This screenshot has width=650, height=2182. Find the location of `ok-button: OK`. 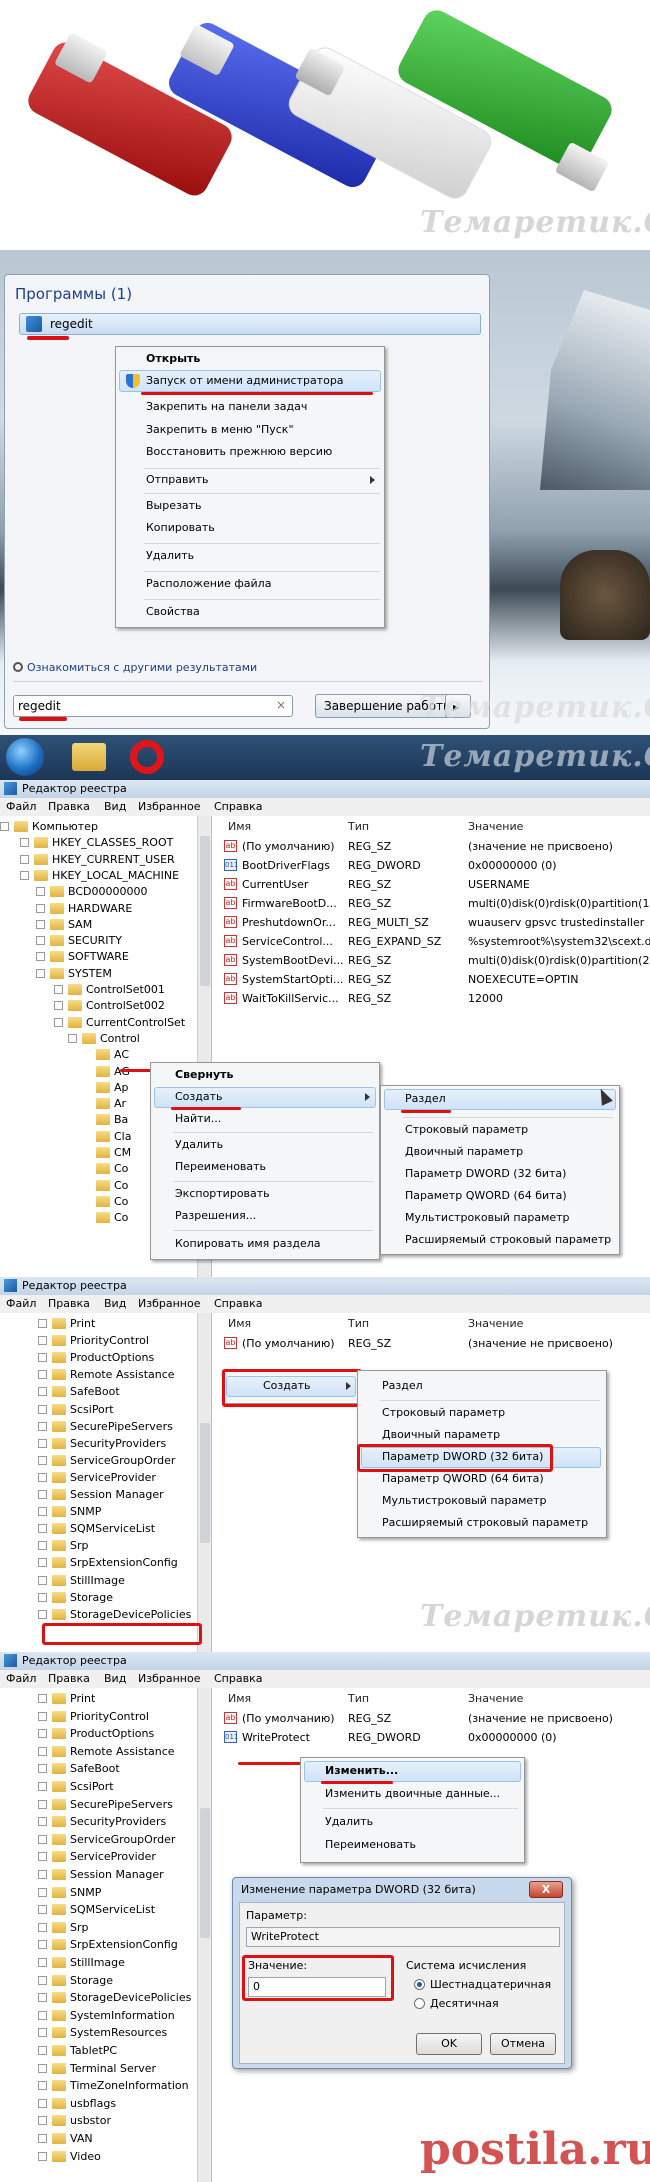

ok-button: OK is located at coordinates (449, 2044).